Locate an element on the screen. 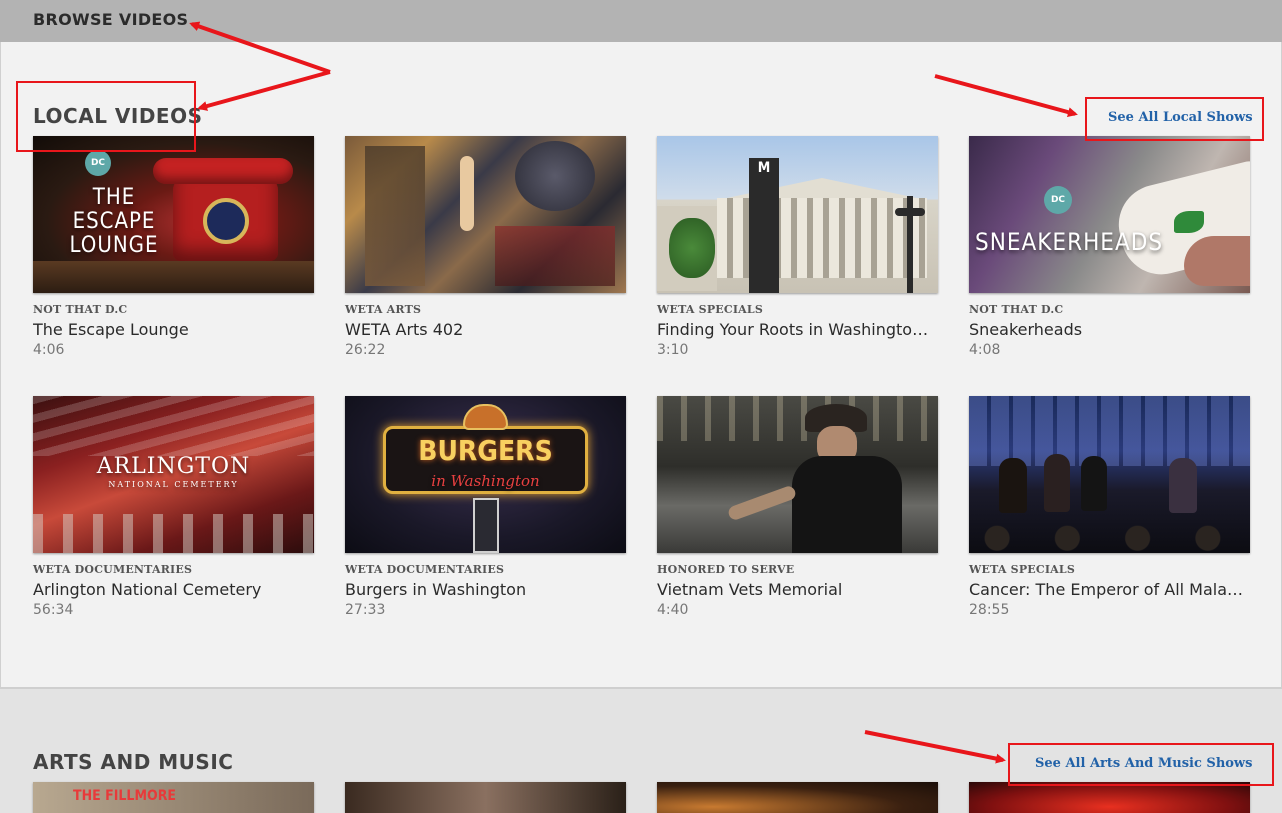 The width and height of the screenshot is (1282, 813). video-thumbnail: THE FILLMORE is located at coordinates (173, 797).